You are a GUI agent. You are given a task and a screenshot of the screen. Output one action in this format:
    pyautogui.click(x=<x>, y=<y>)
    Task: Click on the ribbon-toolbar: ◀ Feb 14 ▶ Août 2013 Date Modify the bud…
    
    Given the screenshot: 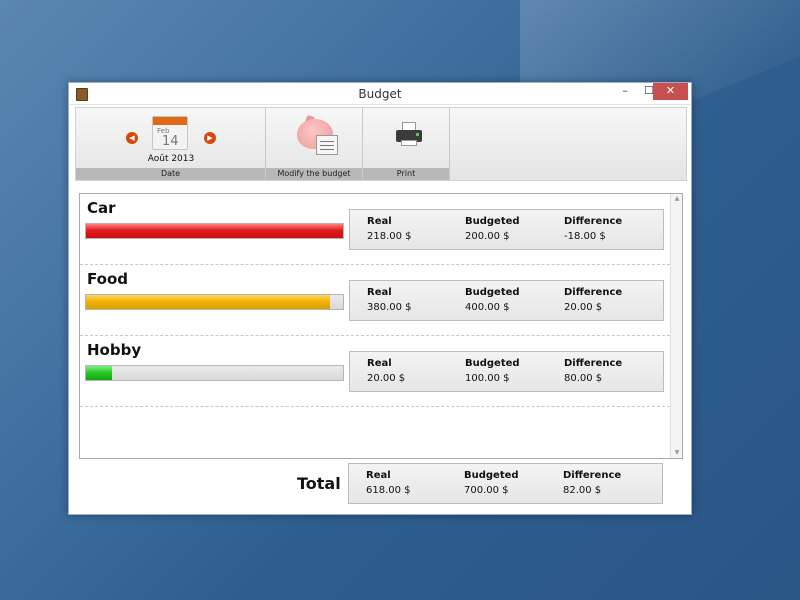 What is the action you would take?
    pyautogui.click(x=381, y=144)
    